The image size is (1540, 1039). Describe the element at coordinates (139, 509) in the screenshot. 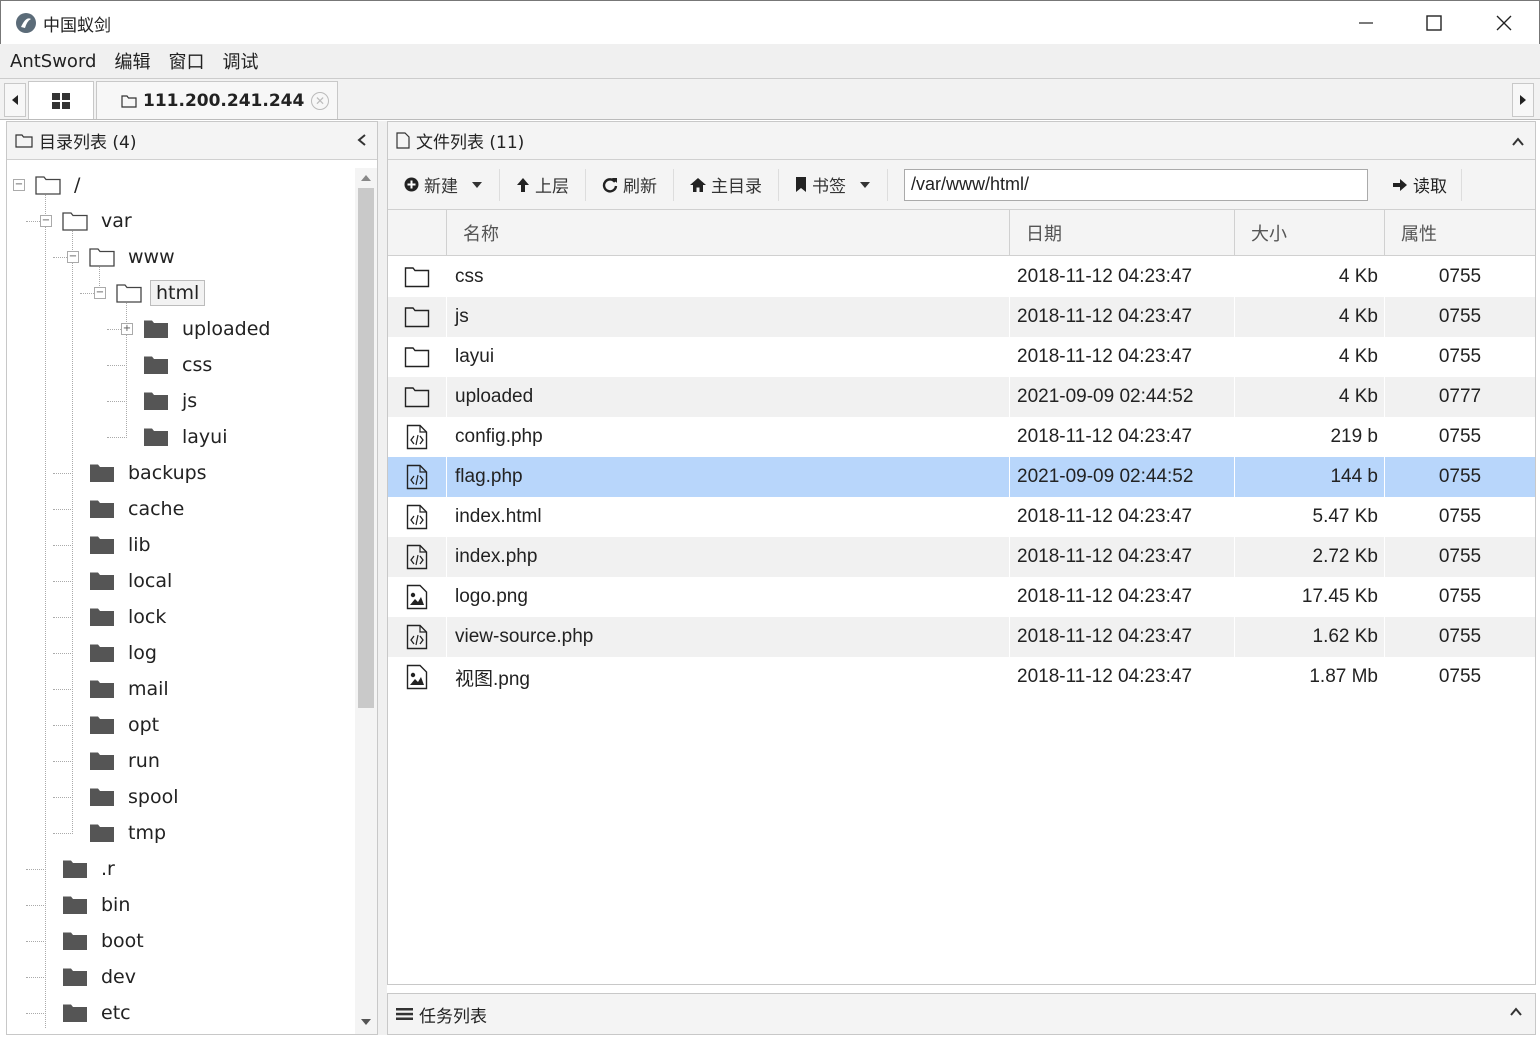

I see `tree-item: cache` at that location.